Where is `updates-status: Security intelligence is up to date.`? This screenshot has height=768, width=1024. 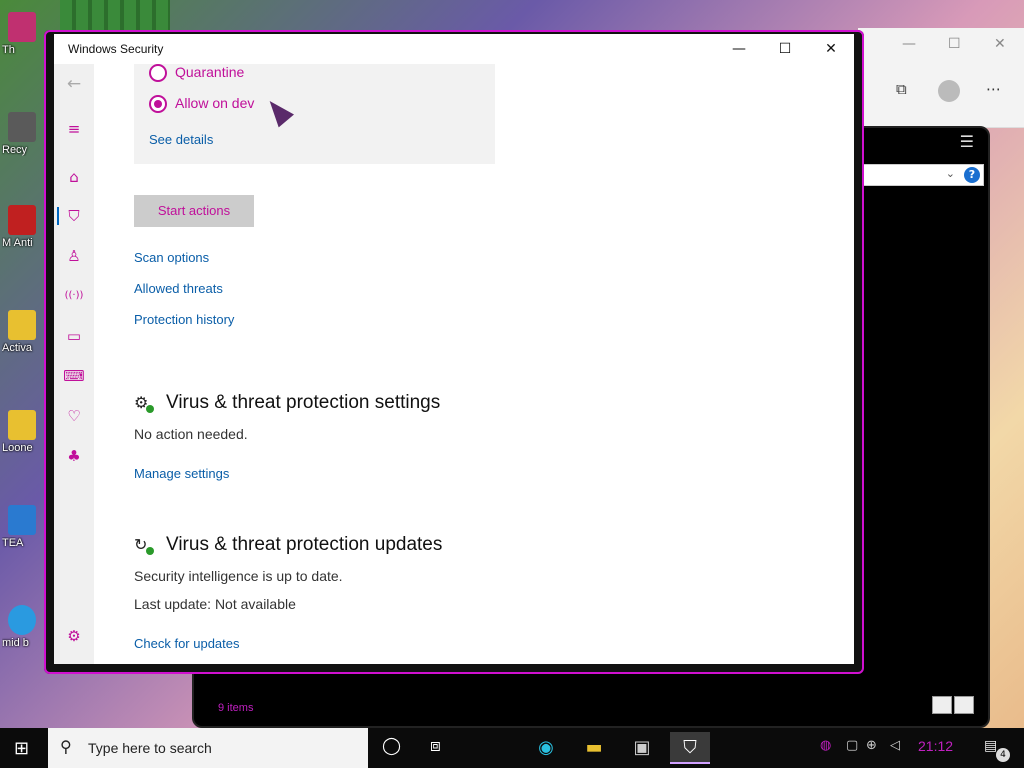 updates-status: Security intelligence is up to date. is located at coordinates (238, 576).